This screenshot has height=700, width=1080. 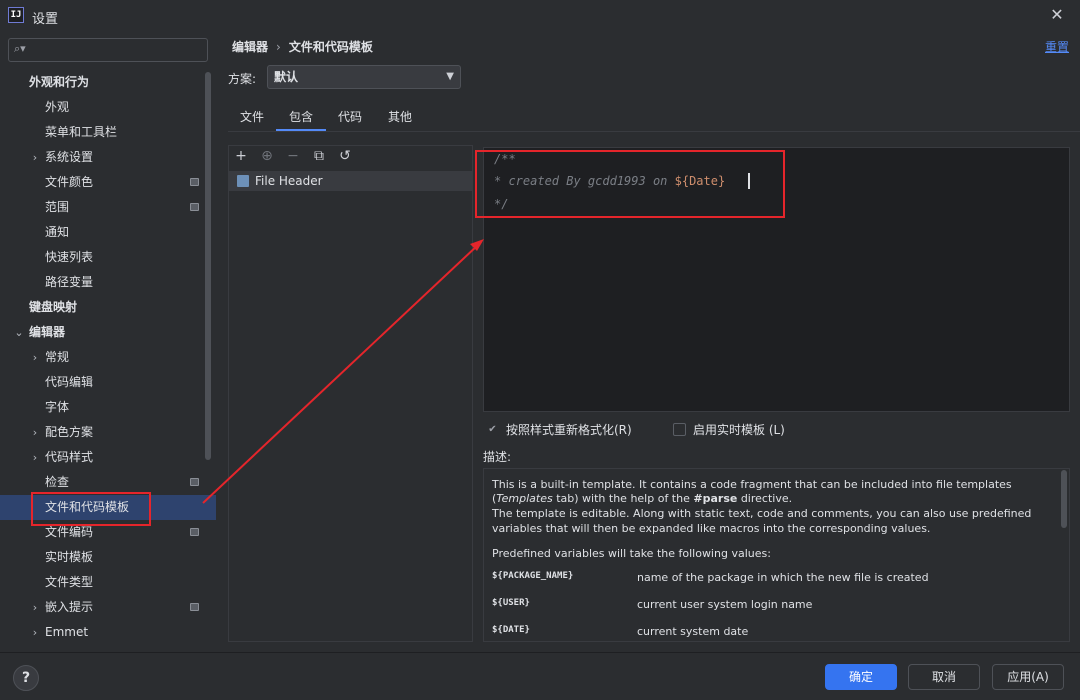 What do you see at coordinates (725, 604) in the screenshot?
I see `variable-description: current user system login name` at bounding box center [725, 604].